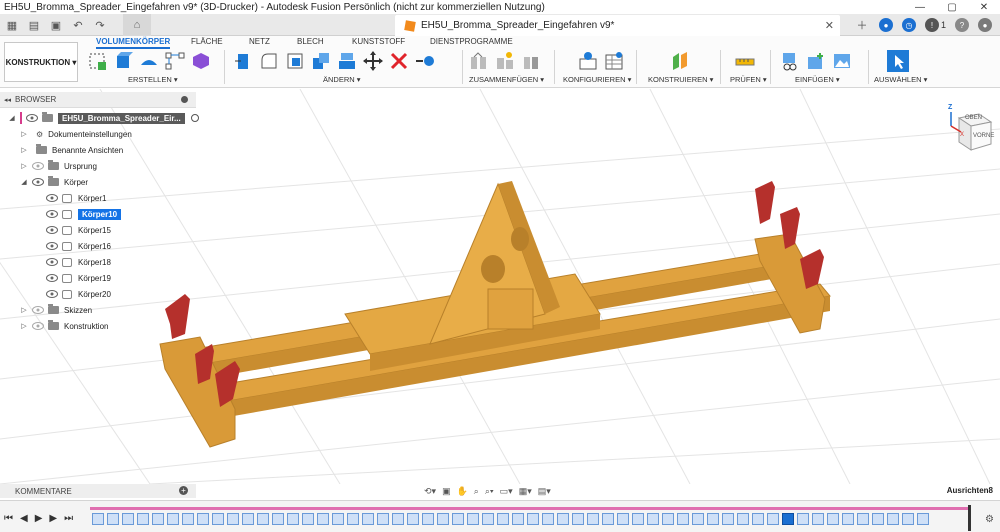 The image size is (1000, 532). I want to click on close-window-button: ✕, so click(984, 7).